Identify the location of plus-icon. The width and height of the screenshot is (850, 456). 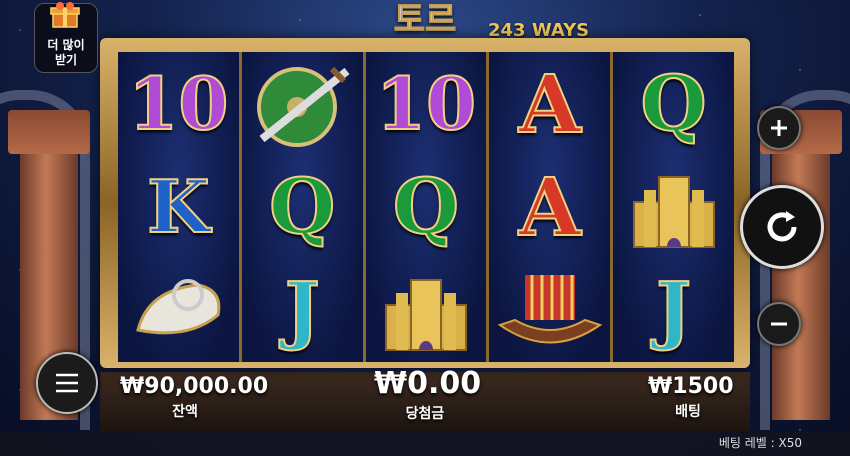
(779, 128).